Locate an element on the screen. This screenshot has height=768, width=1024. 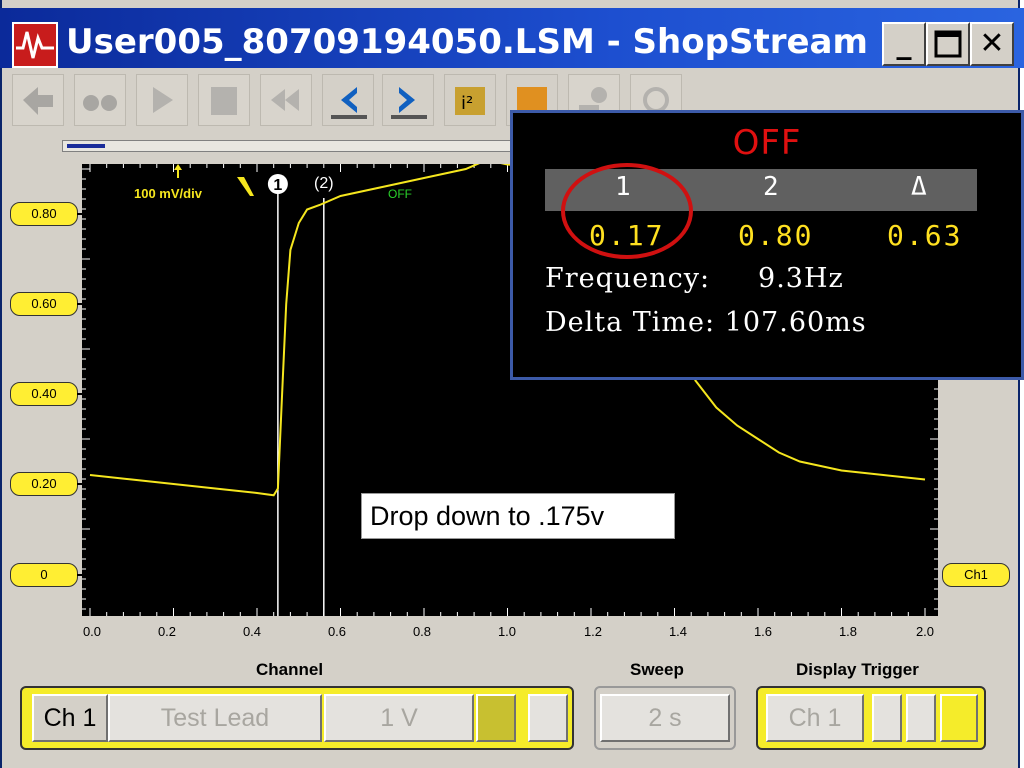
y-label-0: 0 is located at coordinates (47, 575).